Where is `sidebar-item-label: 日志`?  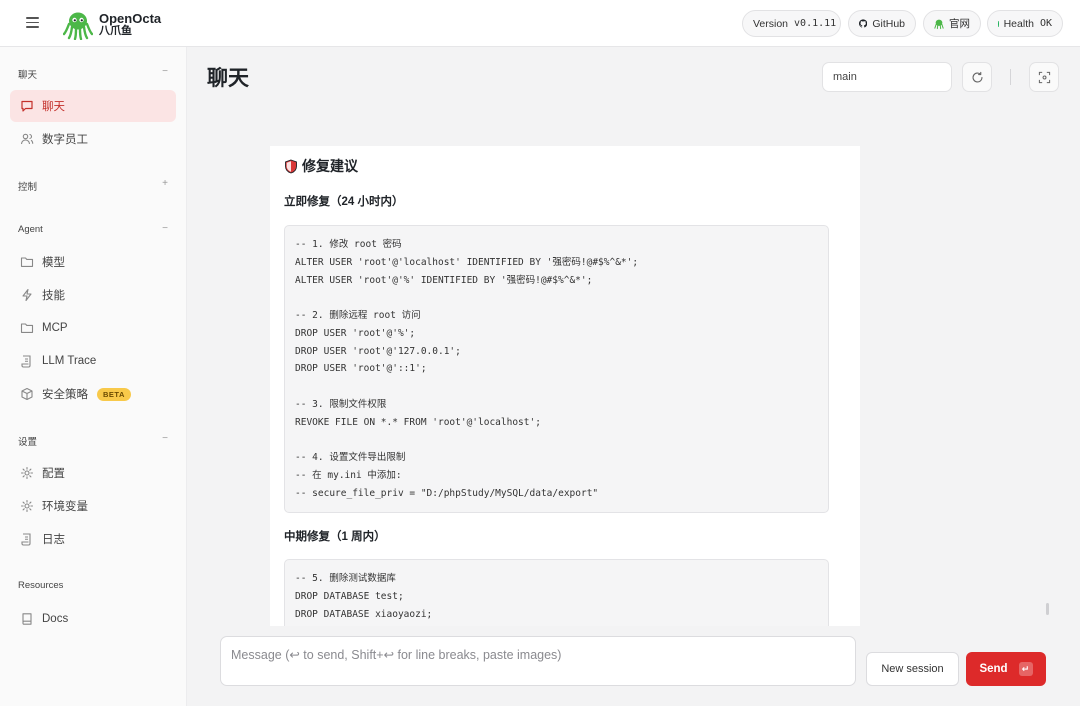 sidebar-item-label: 日志 is located at coordinates (53, 540).